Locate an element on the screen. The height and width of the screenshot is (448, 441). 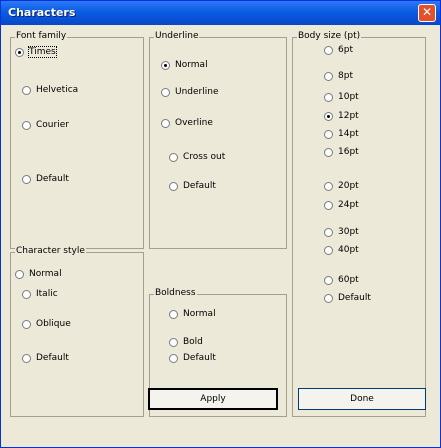
body-size-option-30pt: 30pt is located at coordinates (341, 232).